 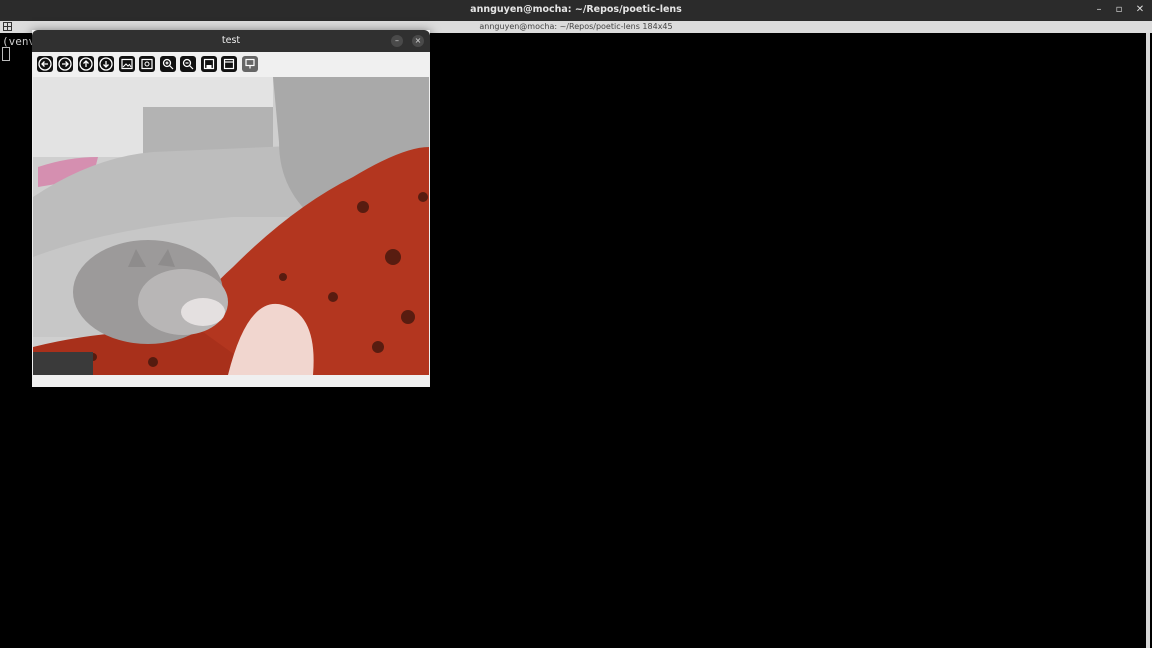 I want to click on viewer-title: test, so click(x=231, y=40).